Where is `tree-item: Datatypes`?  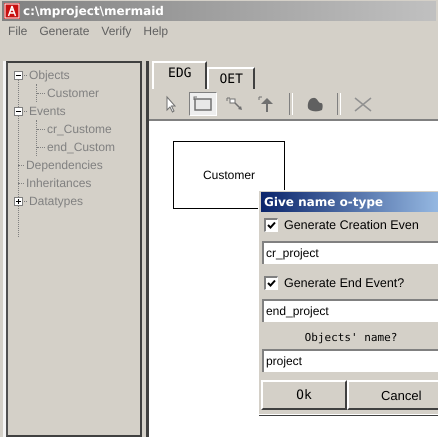
tree-item: Datatypes is located at coordinates (56, 201).